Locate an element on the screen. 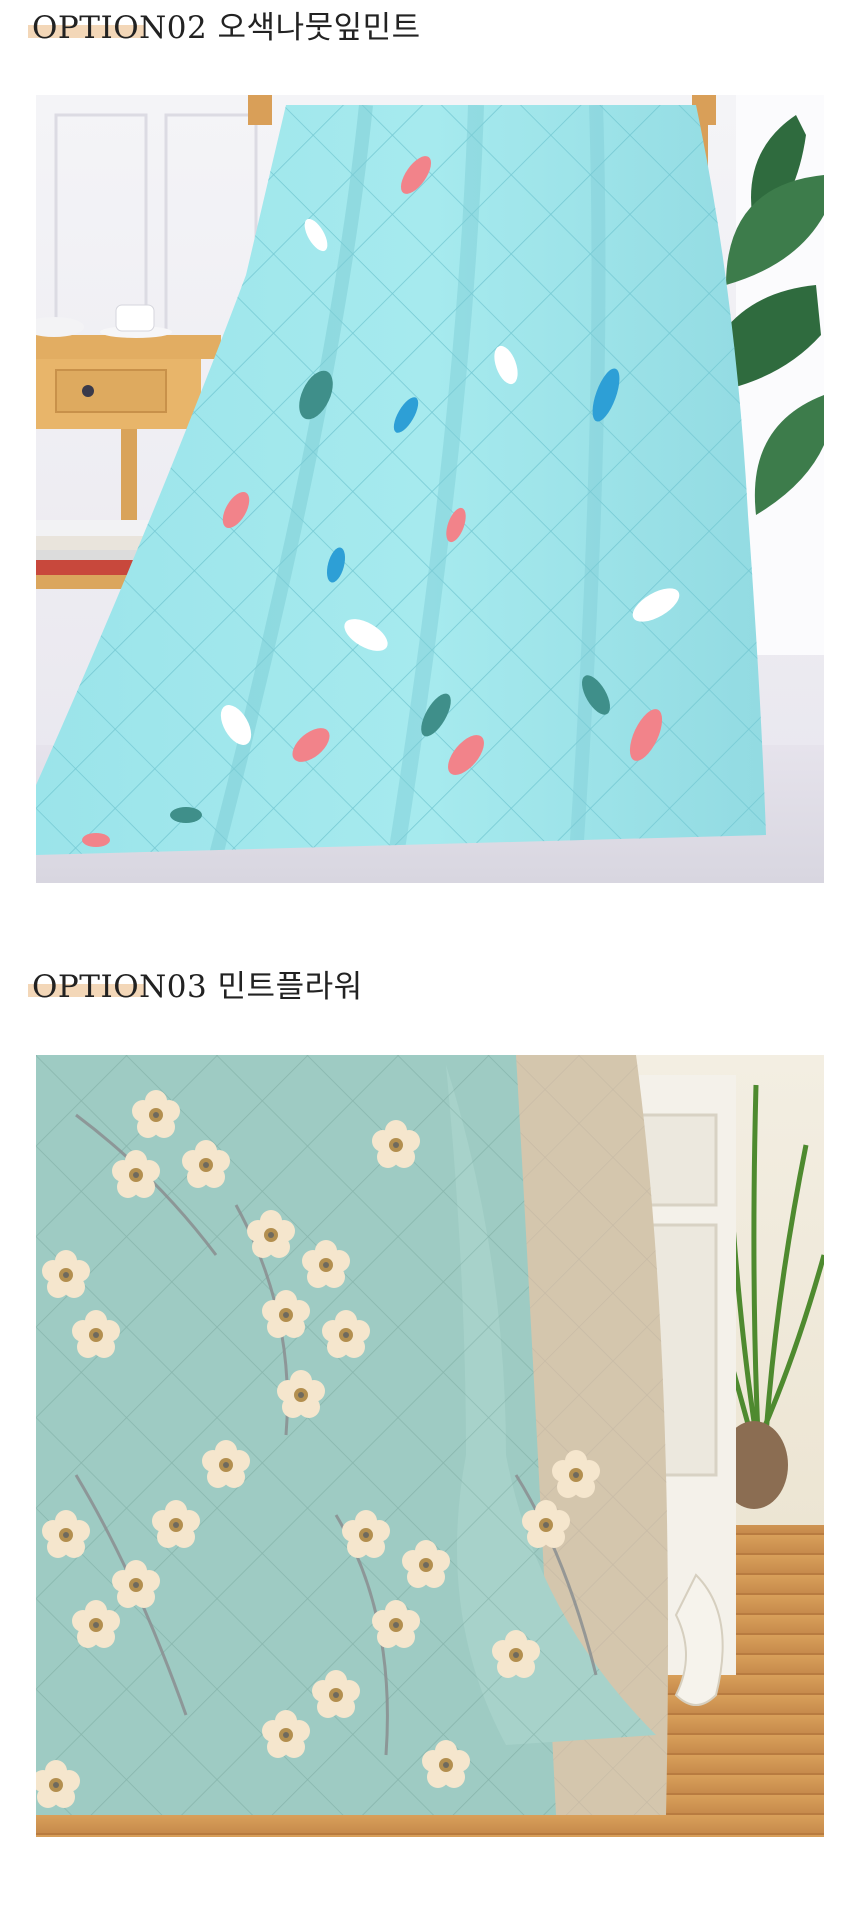  option02-title: OPTION02 오색나뭇잎민트 is located at coordinates (226, 28).